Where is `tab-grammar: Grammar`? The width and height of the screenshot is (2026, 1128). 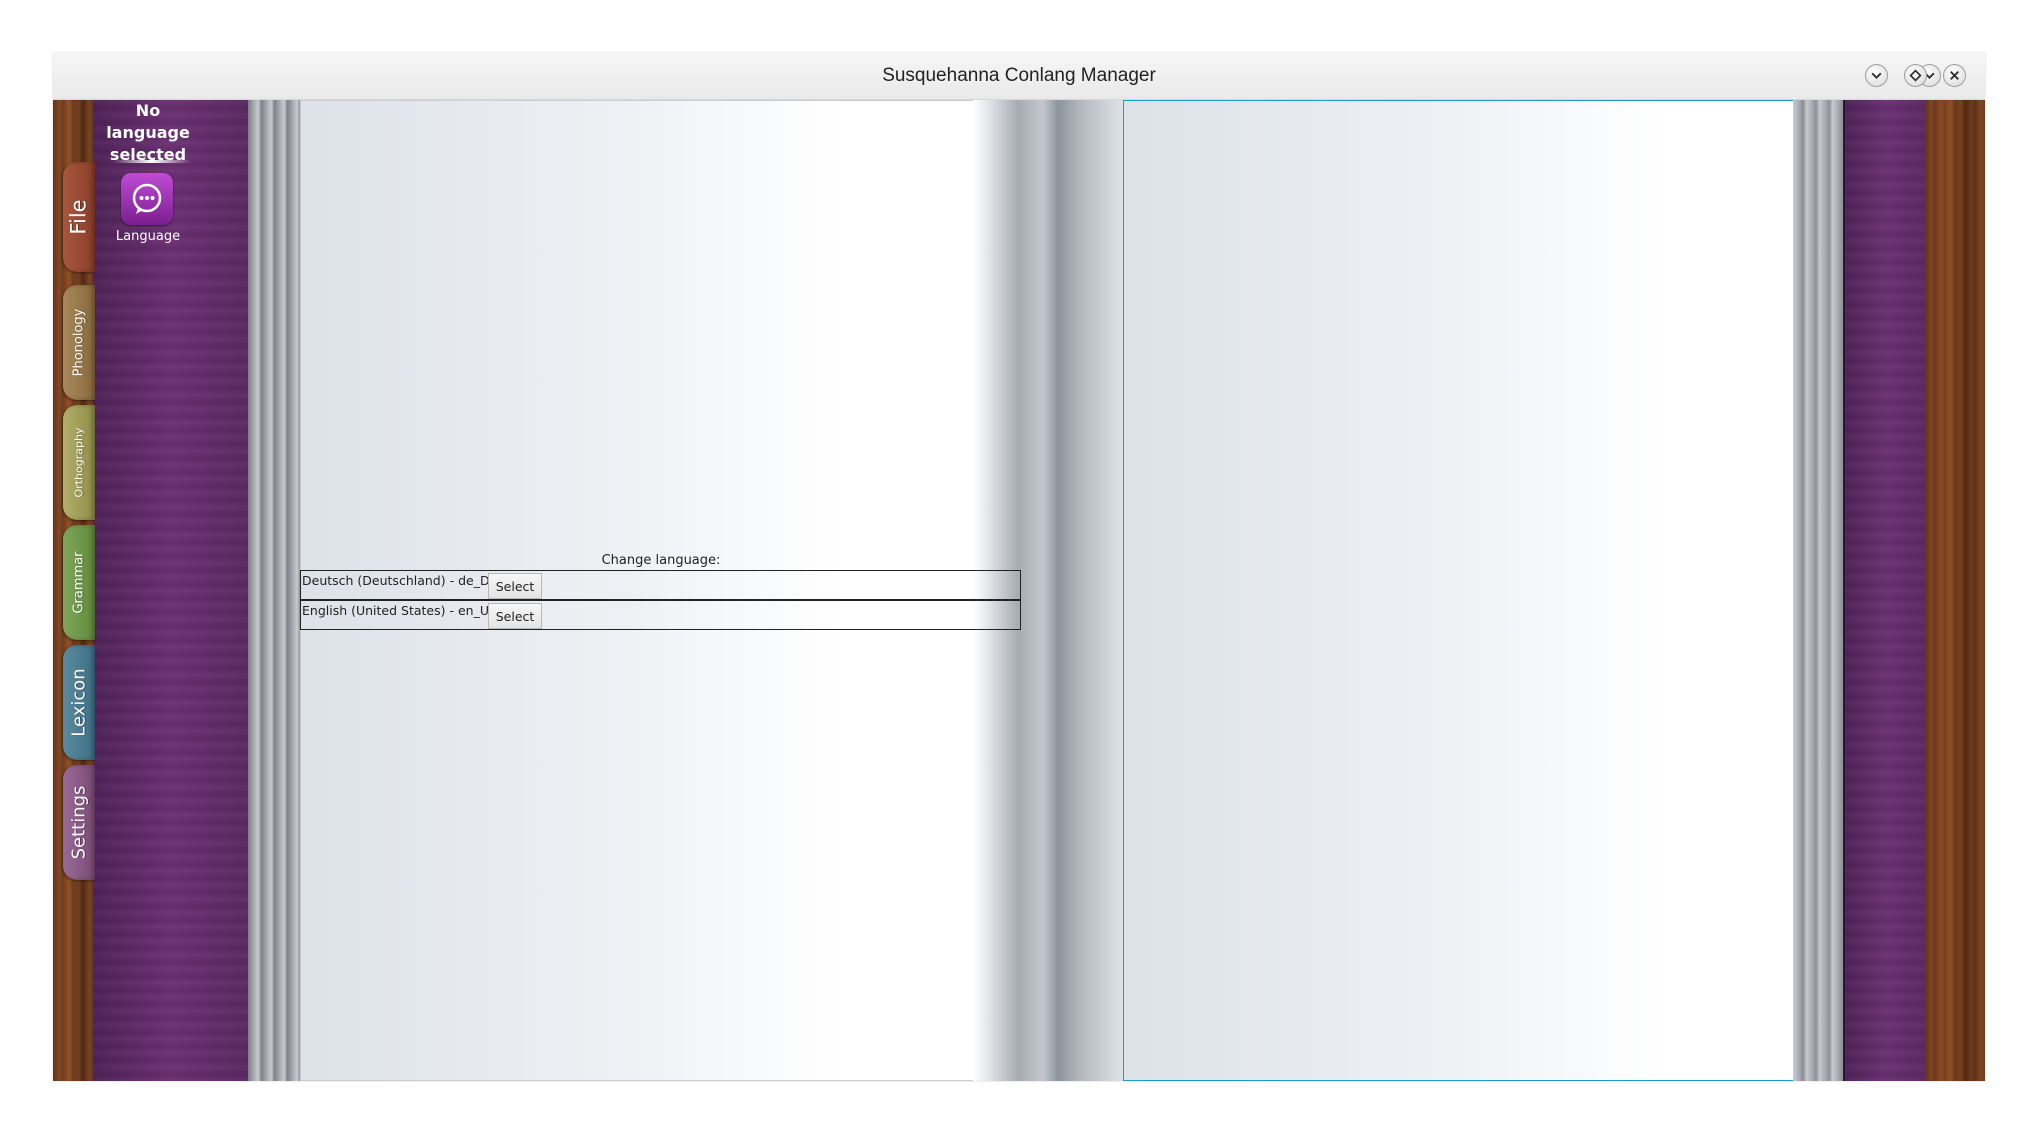 tab-grammar: Grammar is located at coordinates (79, 582).